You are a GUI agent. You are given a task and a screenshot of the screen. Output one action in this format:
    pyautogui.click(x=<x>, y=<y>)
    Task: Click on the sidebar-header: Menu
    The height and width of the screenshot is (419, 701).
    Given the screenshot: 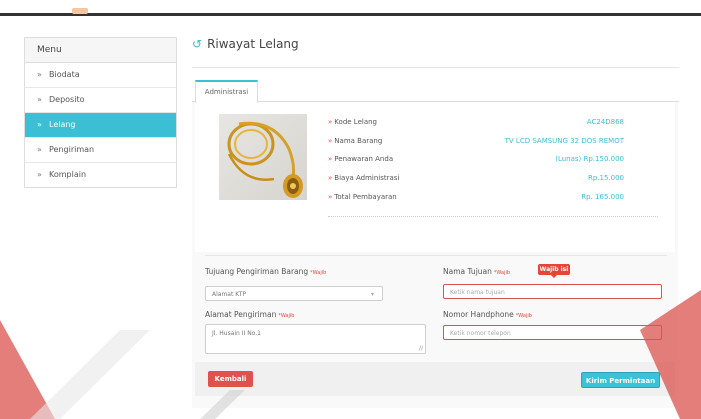 What is the action you would take?
    pyautogui.click(x=100, y=50)
    